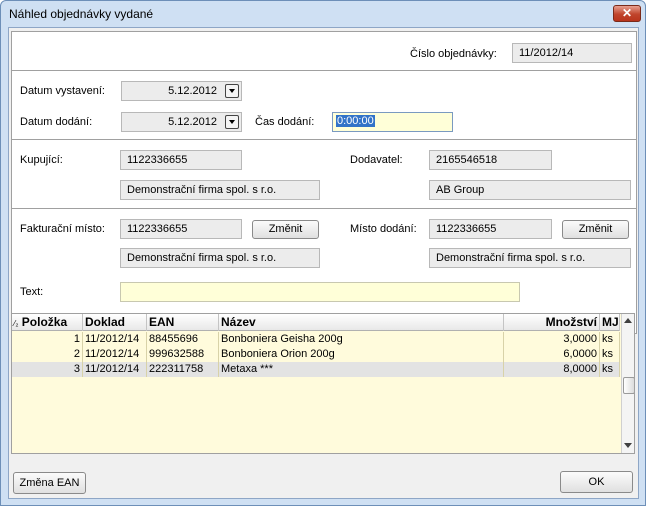  What do you see at coordinates (220, 190) in the screenshot?
I see `buyer-name-field: Demonstrační firma spol. s r.o.` at bounding box center [220, 190].